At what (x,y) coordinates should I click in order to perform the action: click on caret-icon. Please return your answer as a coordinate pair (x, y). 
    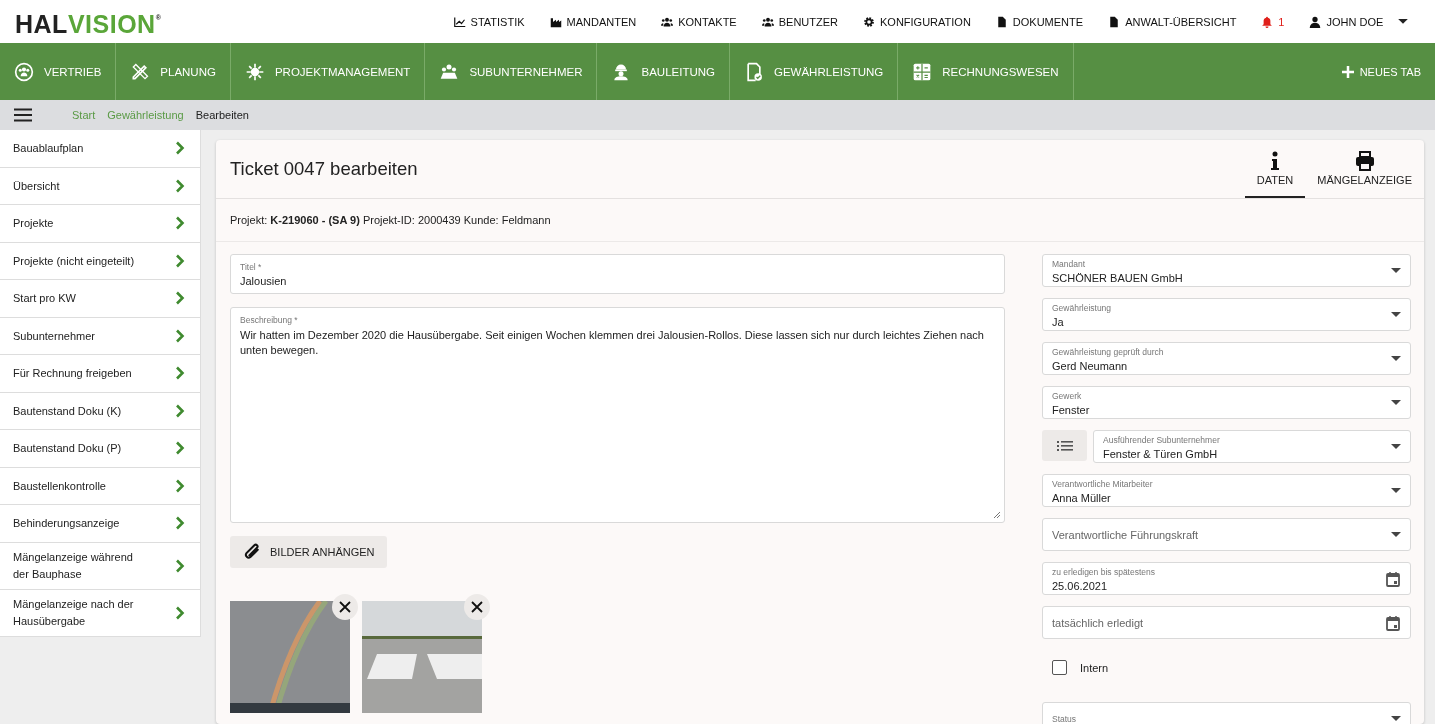
    Looking at the image, I should click on (1402, 21).